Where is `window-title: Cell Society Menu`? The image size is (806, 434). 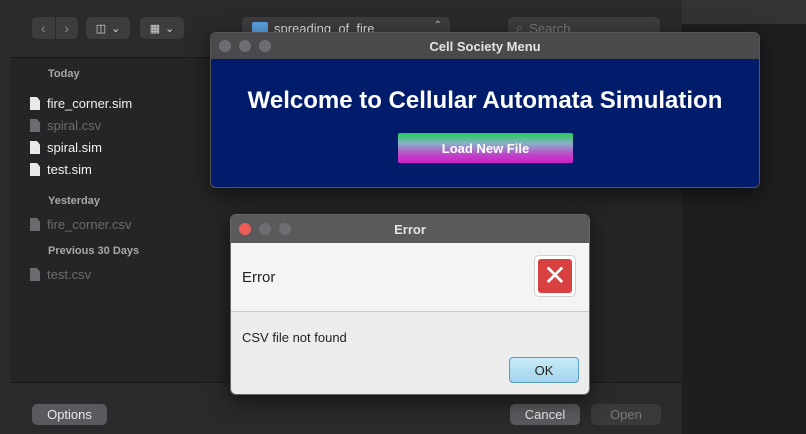
window-title: Cell Society Menu is located at coordinates (485, 46).